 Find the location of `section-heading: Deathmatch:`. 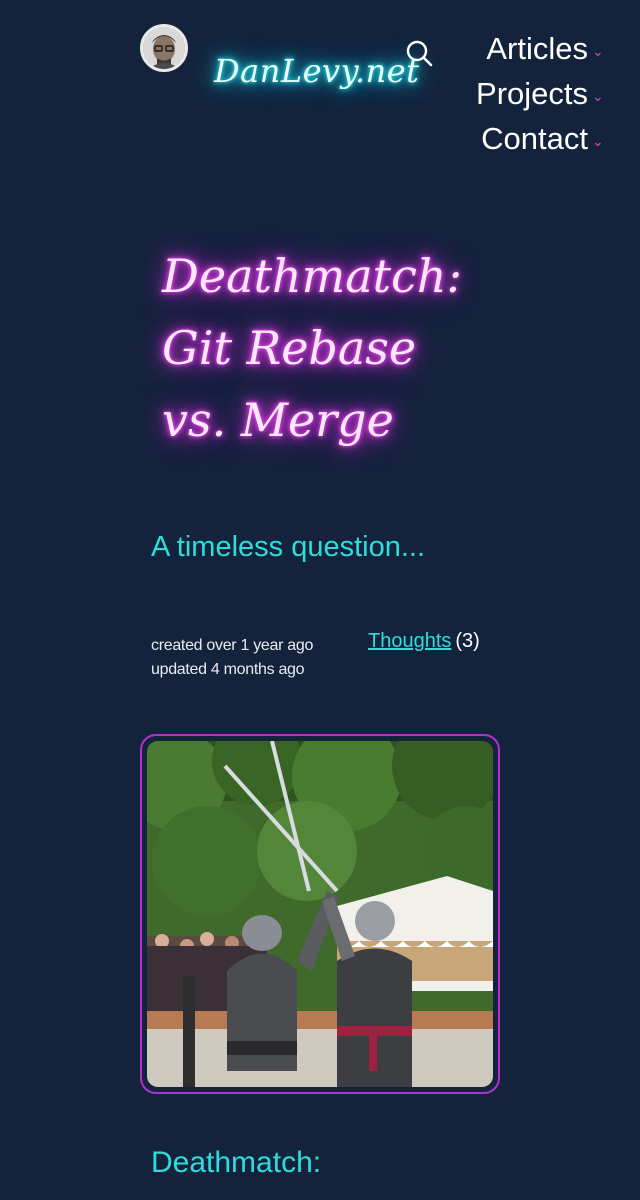

section-heading: Deathmatch: is located at coordinates (236, 1162).